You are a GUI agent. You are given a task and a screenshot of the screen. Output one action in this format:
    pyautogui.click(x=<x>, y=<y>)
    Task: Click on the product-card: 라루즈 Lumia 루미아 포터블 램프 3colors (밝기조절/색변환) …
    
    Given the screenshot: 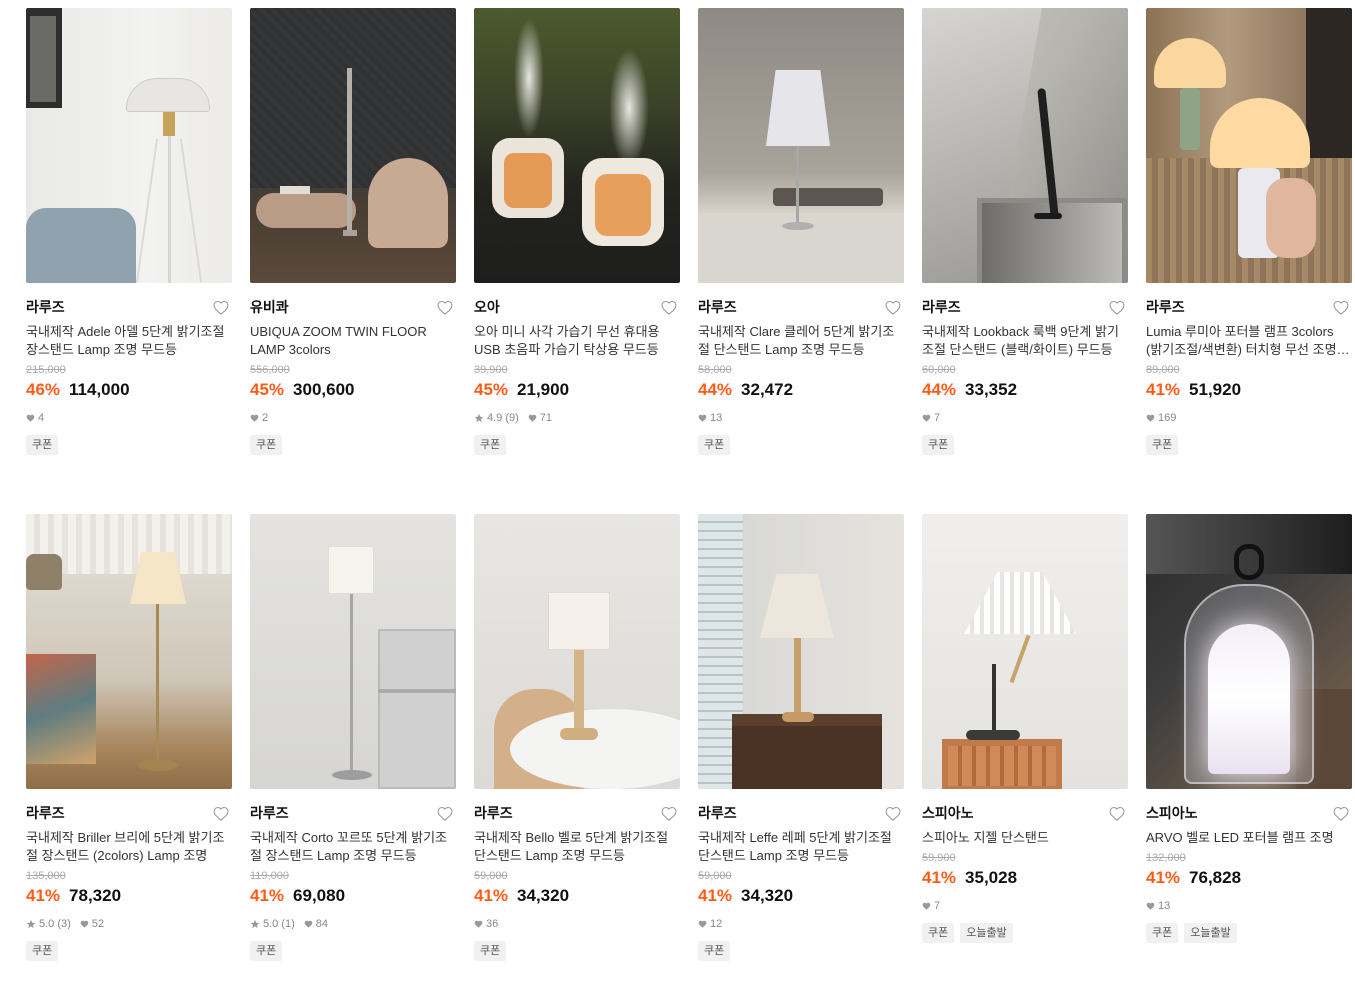 What is the action you would take?
    pyautogui.click(x=1249, y=243)
    